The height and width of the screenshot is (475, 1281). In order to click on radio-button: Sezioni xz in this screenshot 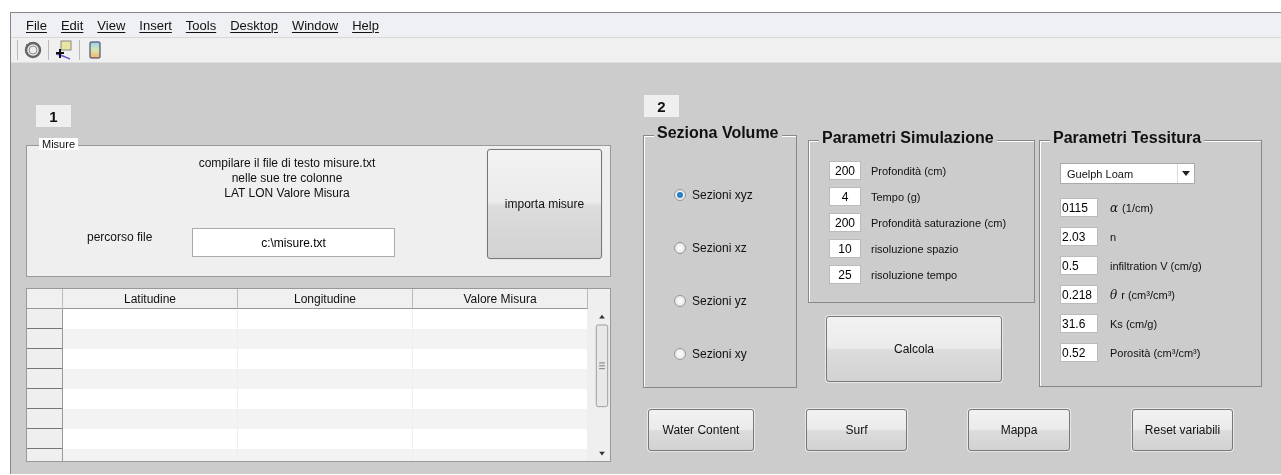, I will do `click(735, 248)`.